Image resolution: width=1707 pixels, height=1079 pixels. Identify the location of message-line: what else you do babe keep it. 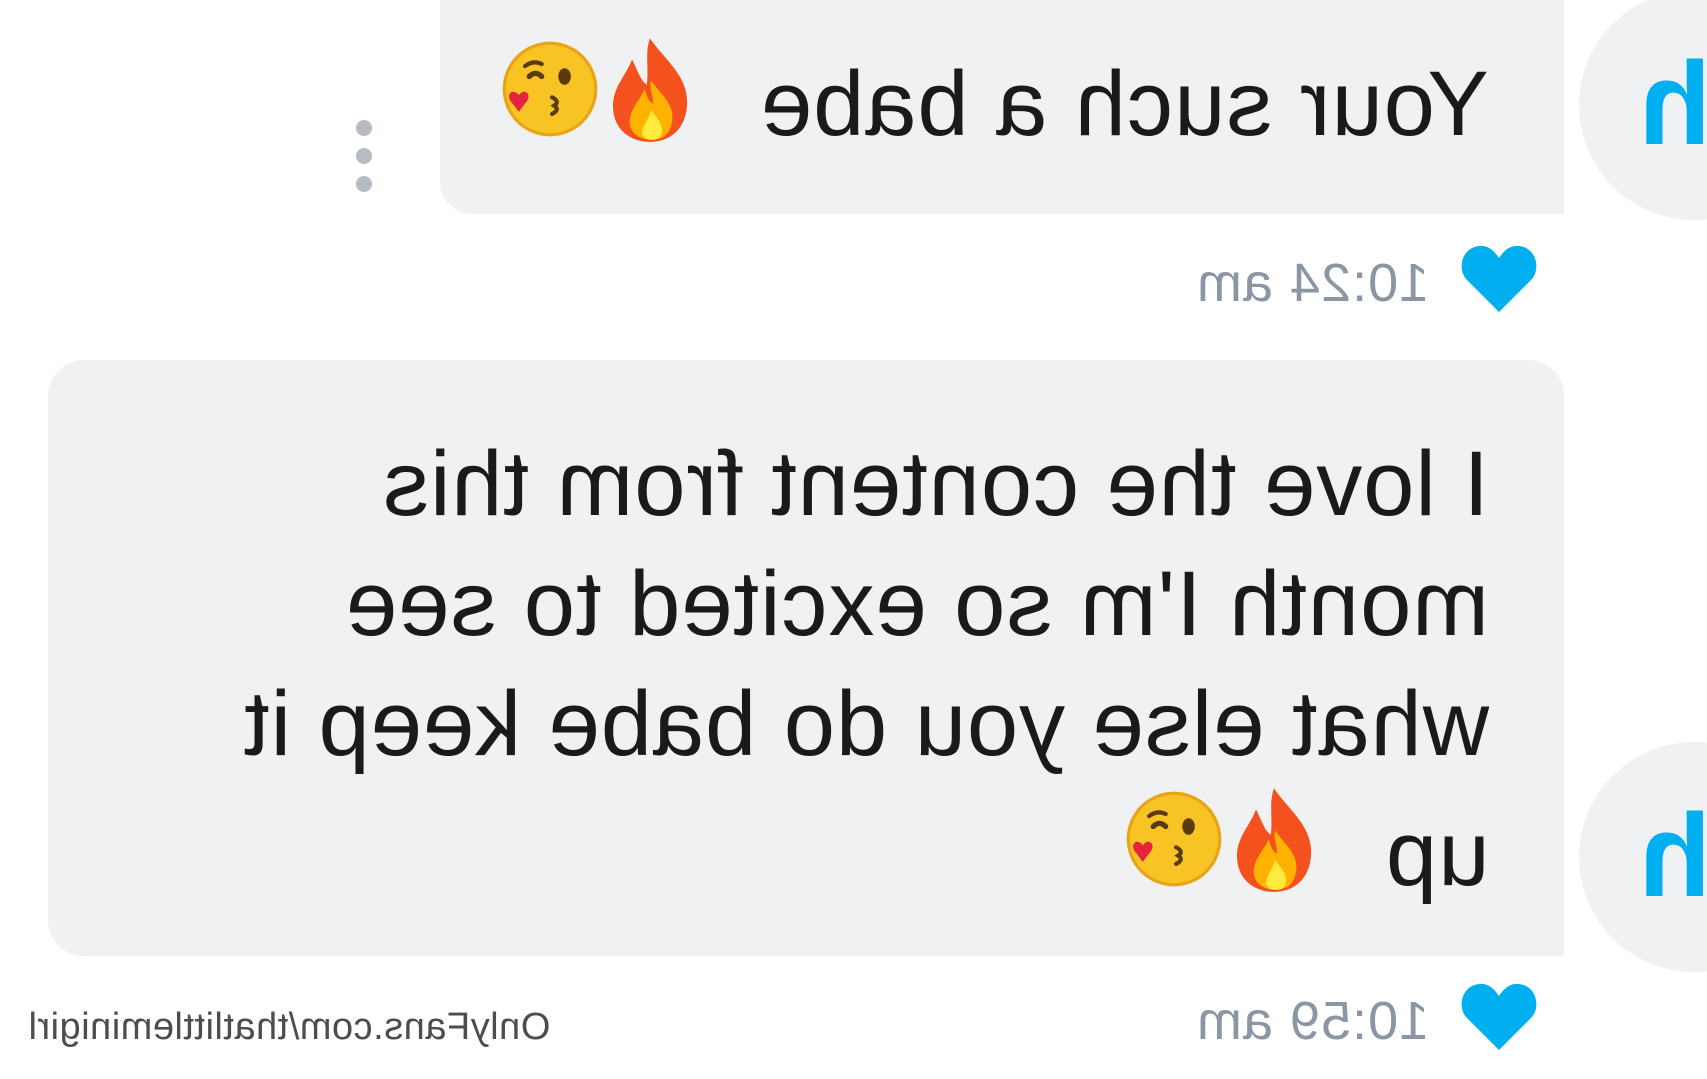
(865, 724).